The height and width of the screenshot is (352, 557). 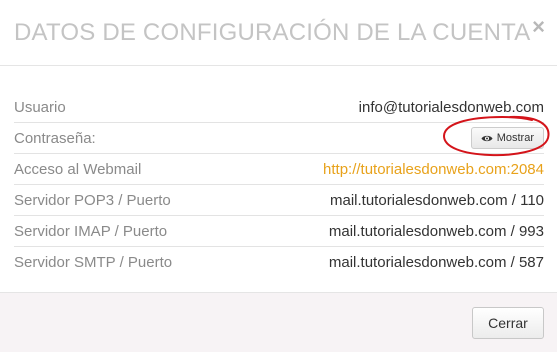 What do you see at coordinates (93, 262) in the screenshot?
I see `smtp-label: Servidor SMTP / Puerto` at bounding box center [93, 262].